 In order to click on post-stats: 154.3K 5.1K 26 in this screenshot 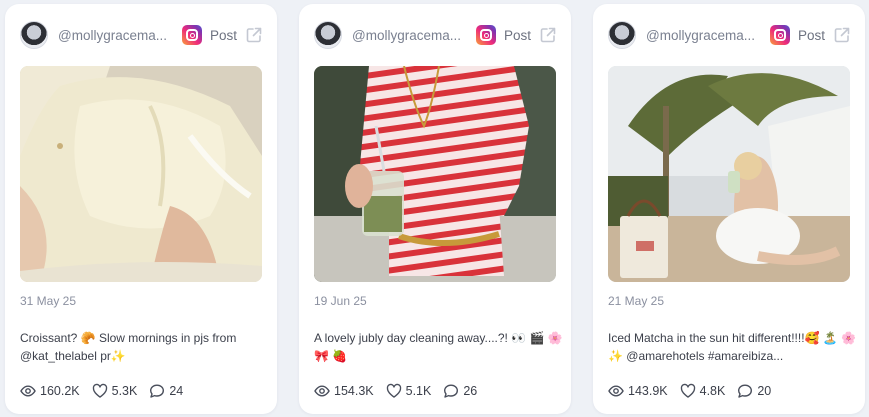, I will do `click(401, 391)`.